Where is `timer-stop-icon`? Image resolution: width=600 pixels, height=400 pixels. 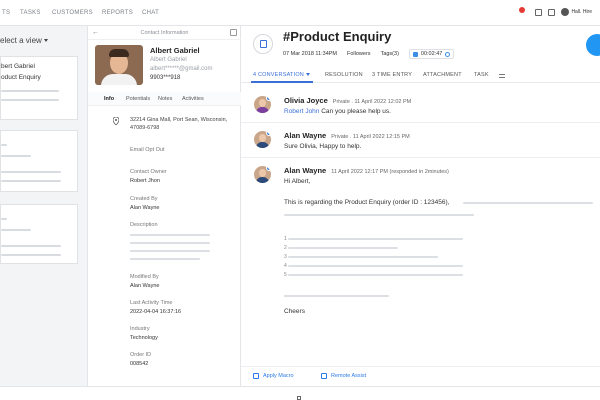
timer-stop-icon is located at coordinates (448, 54).